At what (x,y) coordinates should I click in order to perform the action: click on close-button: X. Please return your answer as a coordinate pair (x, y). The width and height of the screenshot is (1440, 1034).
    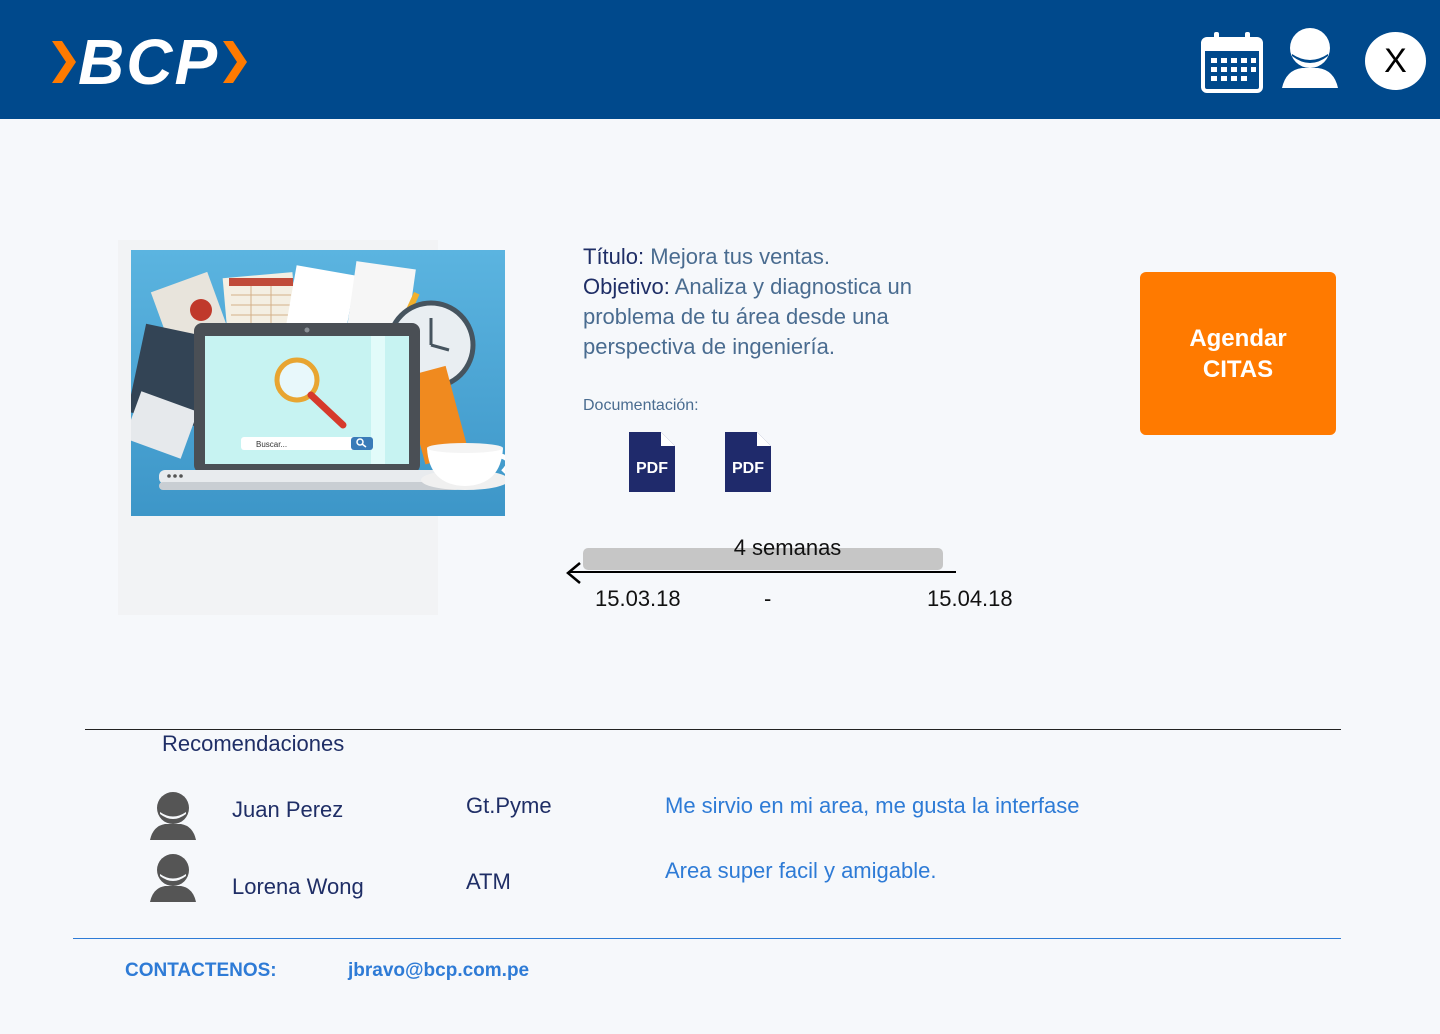
    Looking at the image, I should click on (1395, 61).